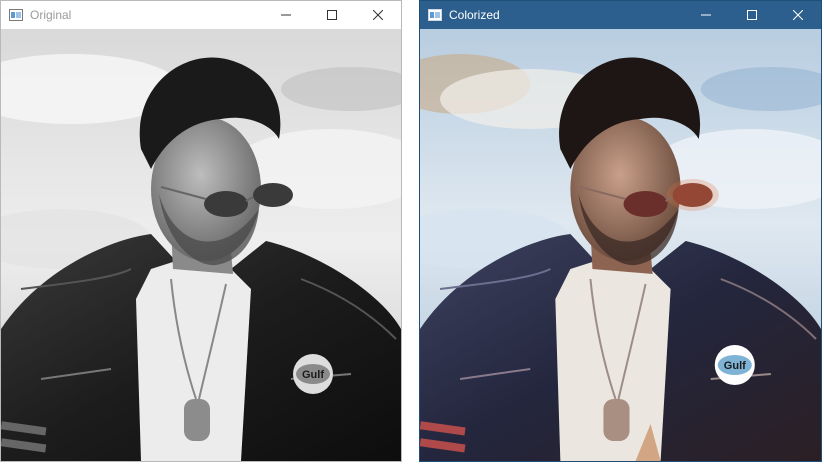  Describe the element at coordinates (474, 15) in the screenshot. I see `window-title: Colorized` at that location.